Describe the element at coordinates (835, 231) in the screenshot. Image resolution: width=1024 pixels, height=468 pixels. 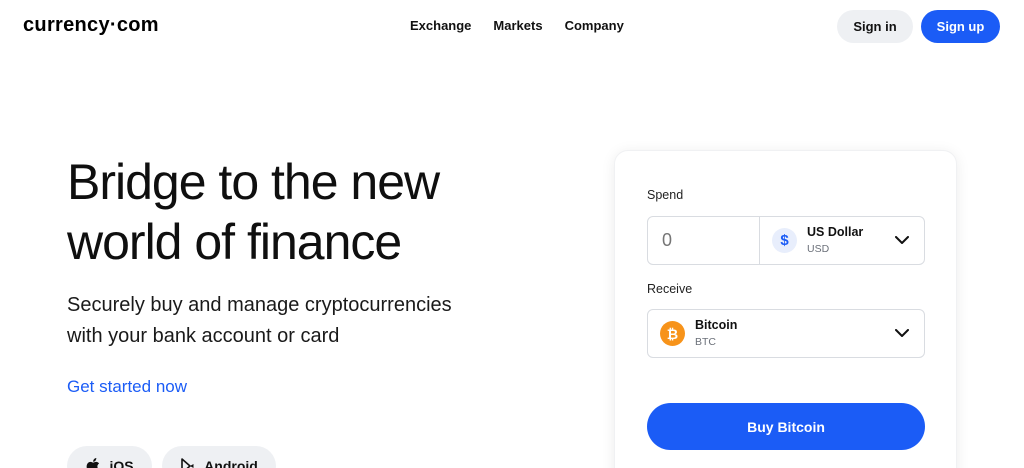
I see `spend-currency-name: US Dollar` at that location.